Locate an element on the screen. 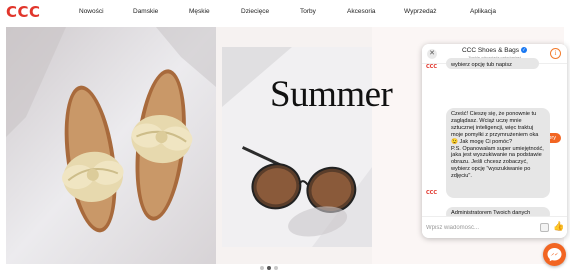 The image size is (570, 271). messenger-icon is located at coordinates (554, 255).